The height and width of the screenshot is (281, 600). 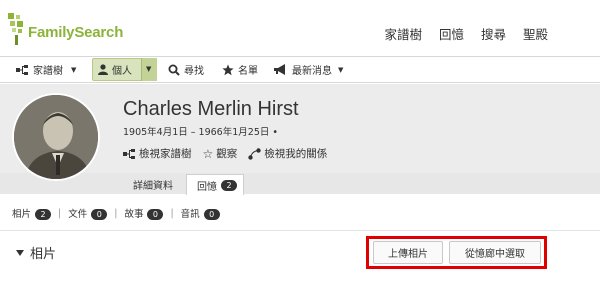 I want to click on menu-find: 尋找, so click(x=186, y=69).